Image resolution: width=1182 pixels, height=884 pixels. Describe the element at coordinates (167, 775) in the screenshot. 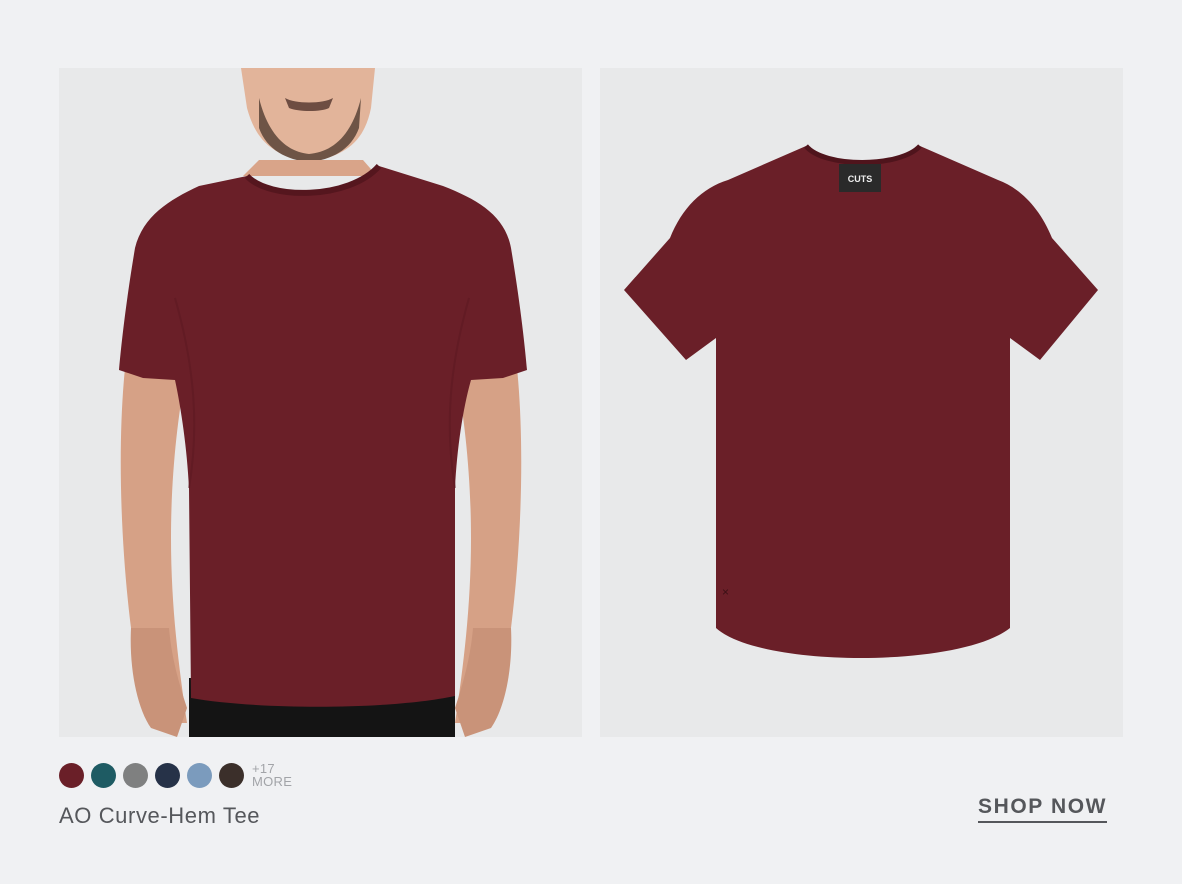

I see `color-swatch-navy` at that location.